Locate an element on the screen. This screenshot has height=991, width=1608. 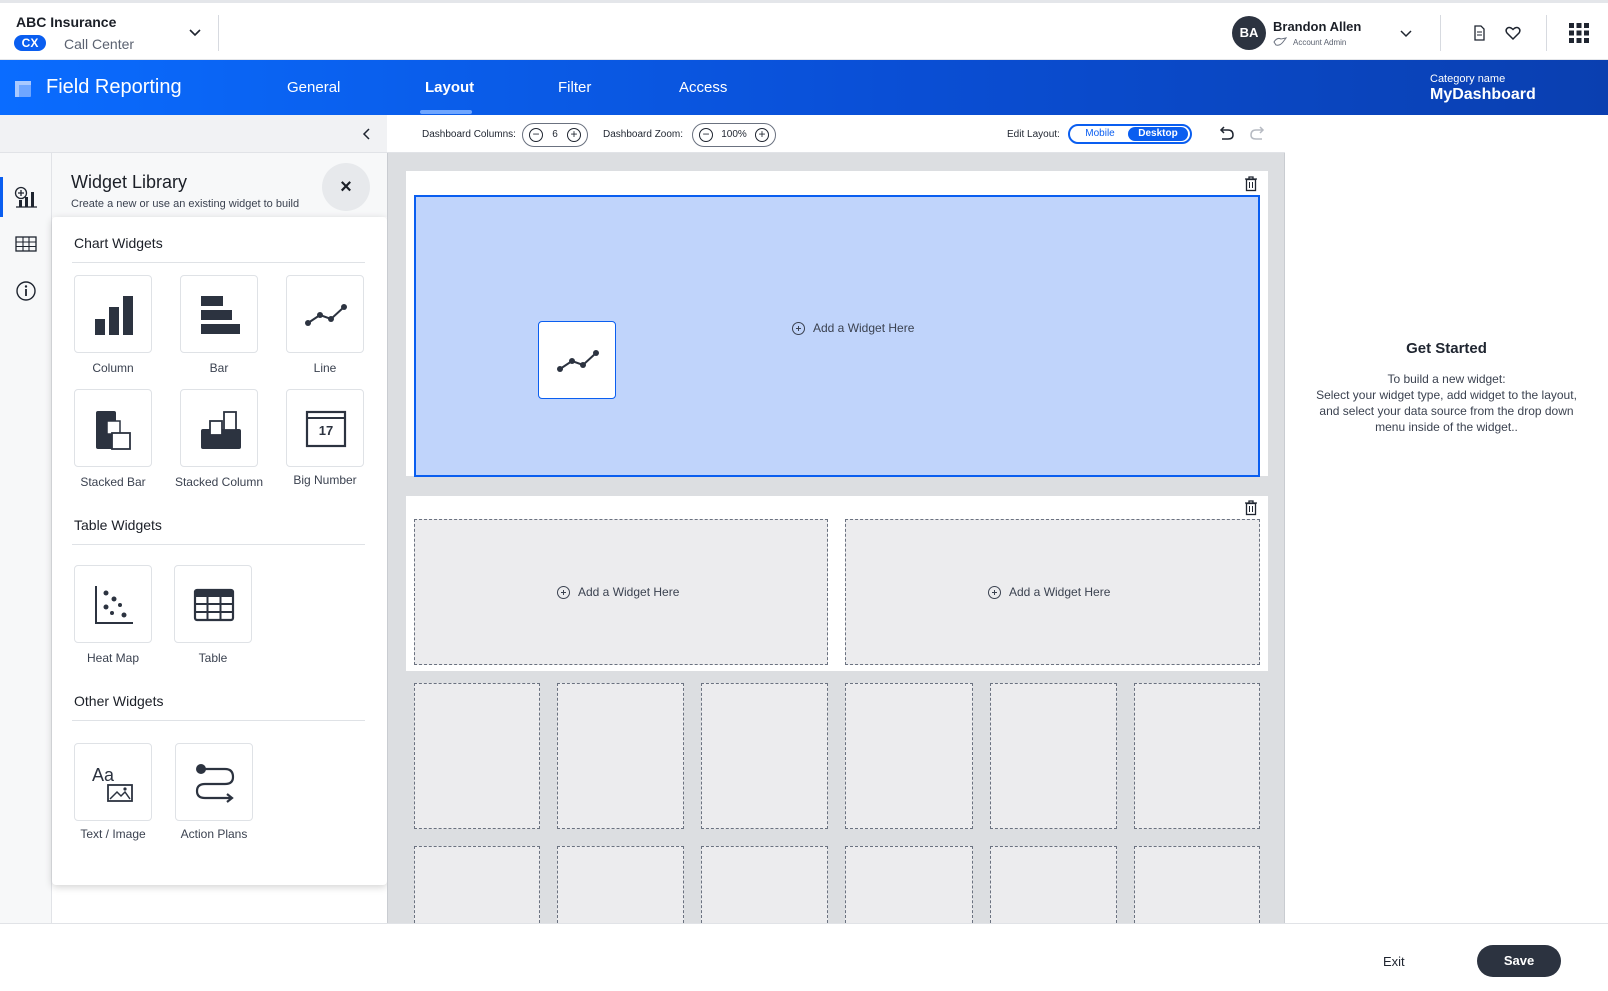
tab-access: Access is located at coordinates (703, 87).